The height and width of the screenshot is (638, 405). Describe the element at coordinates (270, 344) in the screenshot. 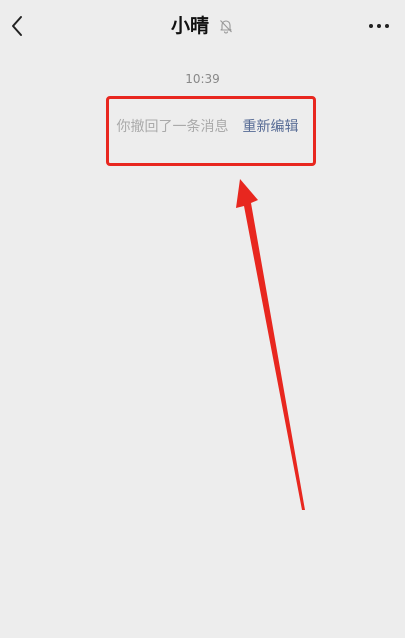

I see `annotation-arrow-shape` at that location.